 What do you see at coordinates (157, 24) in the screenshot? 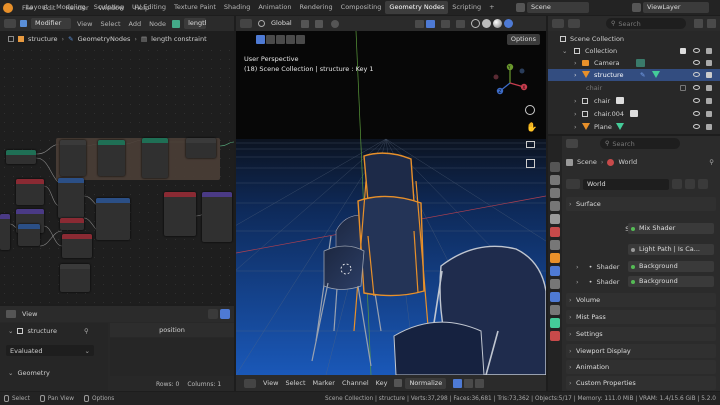
I see `menu-node: Node` at bounding box center [157, 24].